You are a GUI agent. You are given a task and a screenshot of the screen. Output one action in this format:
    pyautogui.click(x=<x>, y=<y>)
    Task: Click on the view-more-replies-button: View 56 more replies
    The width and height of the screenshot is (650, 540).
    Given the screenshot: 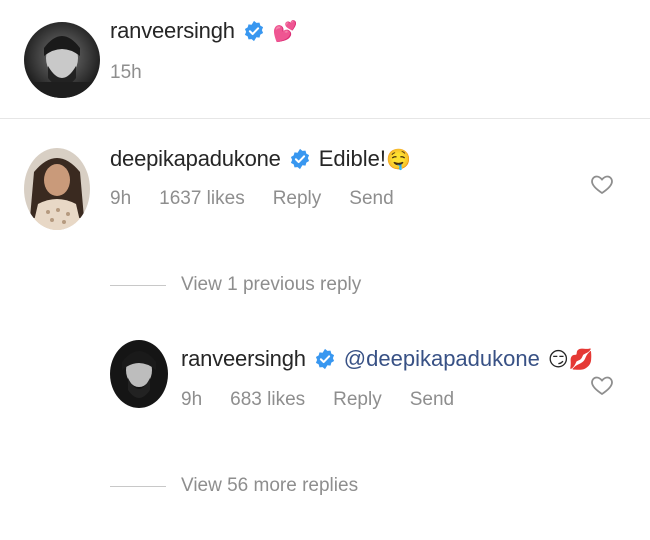 What is the action you would take?
    pyautogui.click(x=269, y=486)
    